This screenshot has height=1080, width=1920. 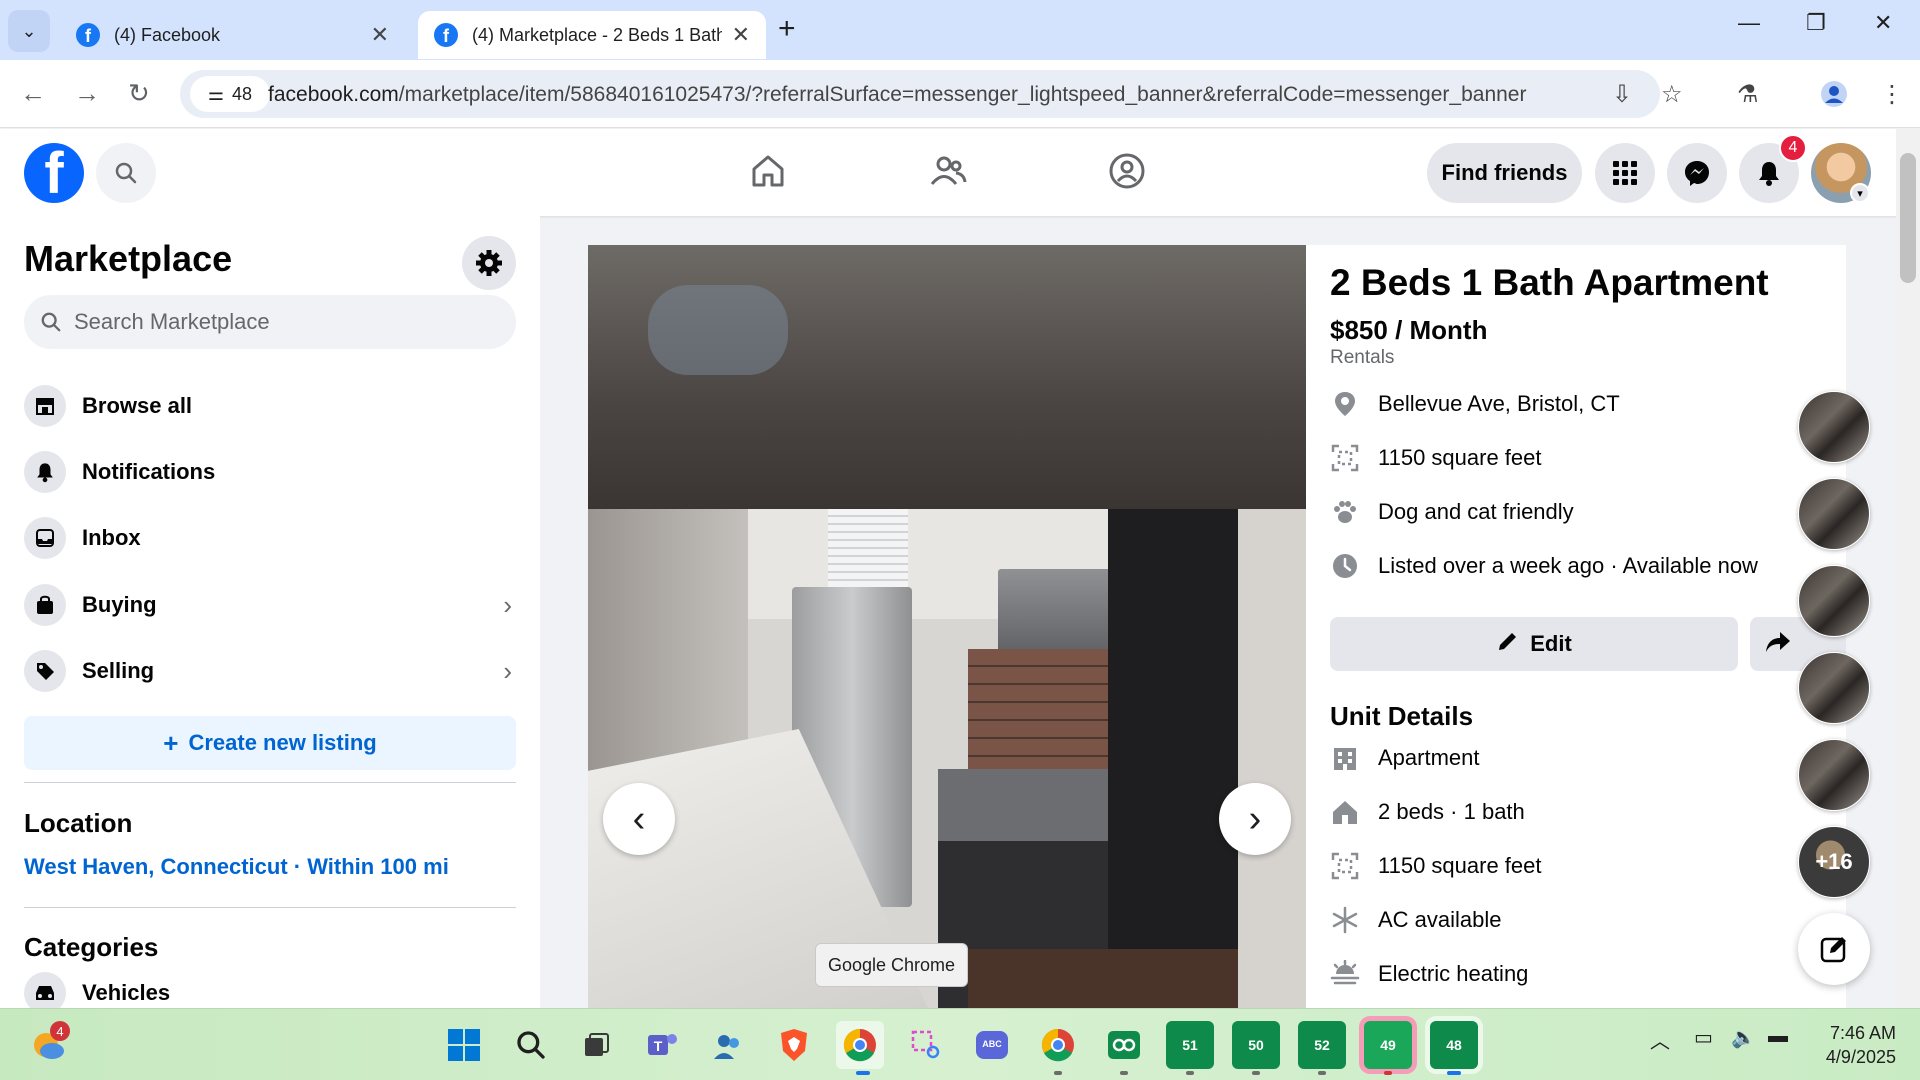 I want to click on sidebar-item-notifications: Notifications, so click(x=270, y=472).